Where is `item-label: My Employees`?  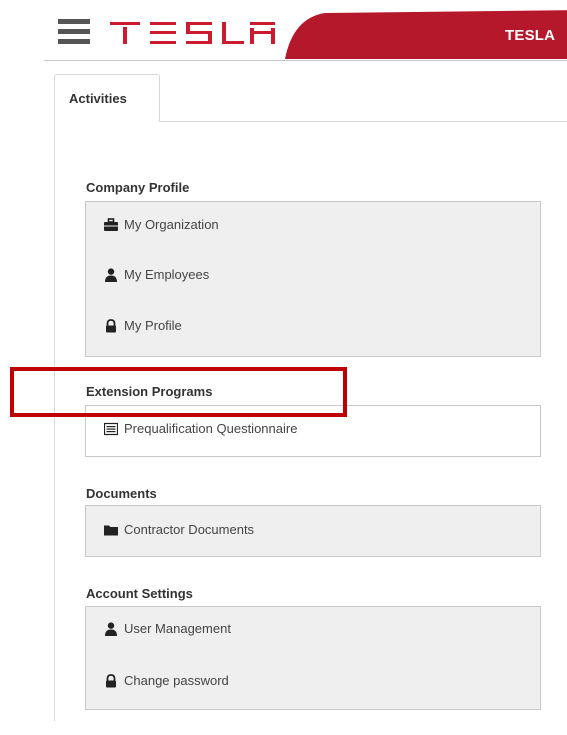
item-label: My Employees is located at coordinates (167, 274).